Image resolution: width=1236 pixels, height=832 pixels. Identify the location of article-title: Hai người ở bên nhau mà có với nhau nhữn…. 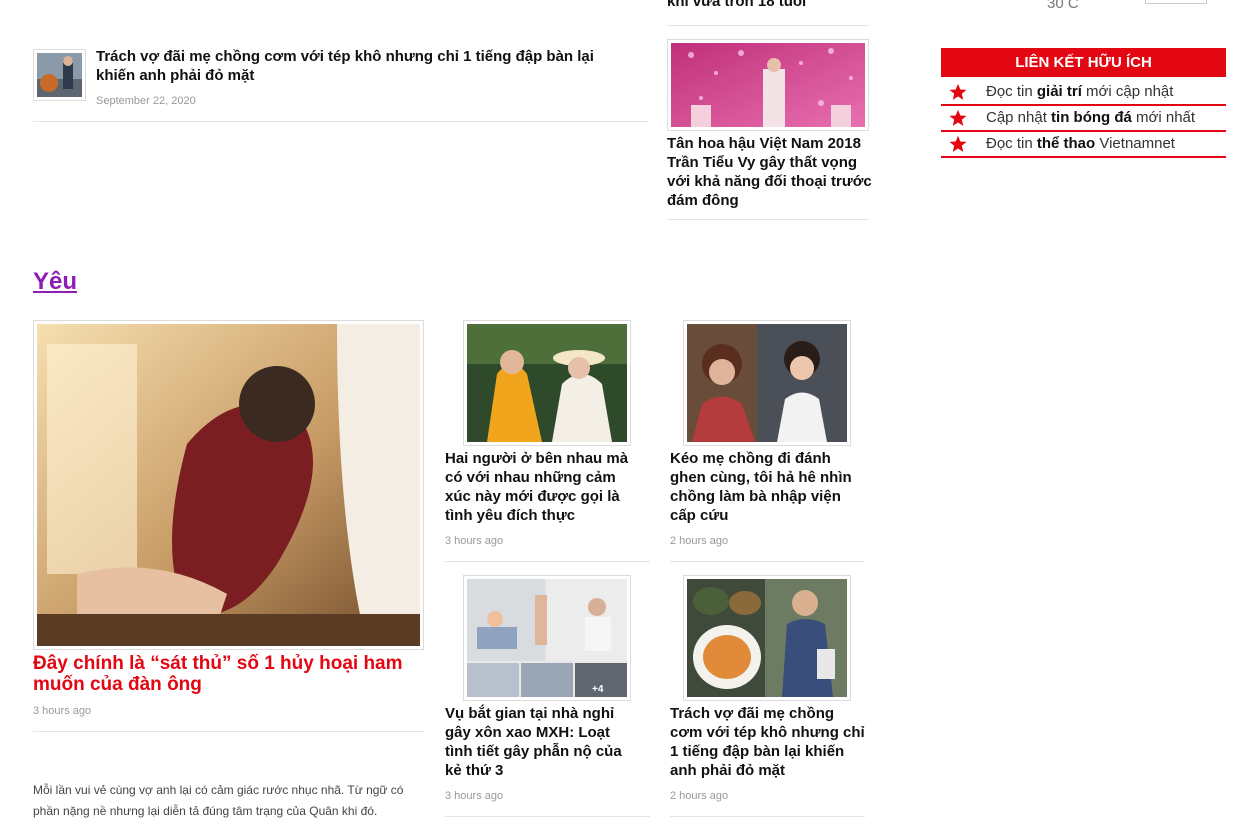
(542, 487).